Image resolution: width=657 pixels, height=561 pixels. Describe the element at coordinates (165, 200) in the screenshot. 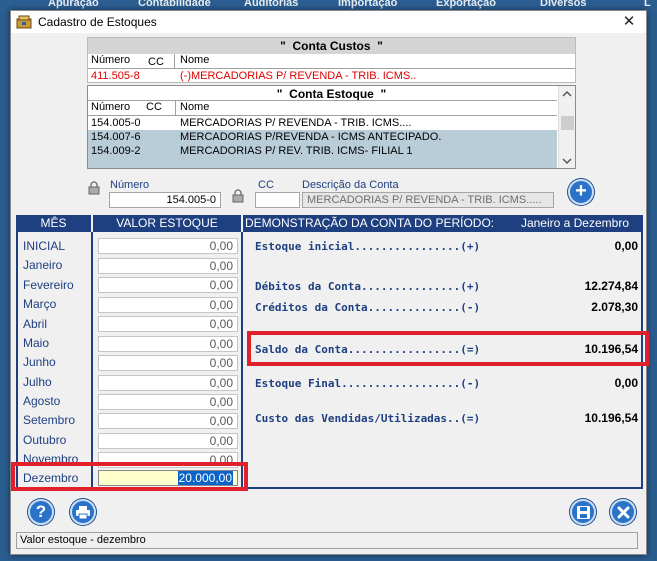

I see `numero-field: 154.005-0` at that location.